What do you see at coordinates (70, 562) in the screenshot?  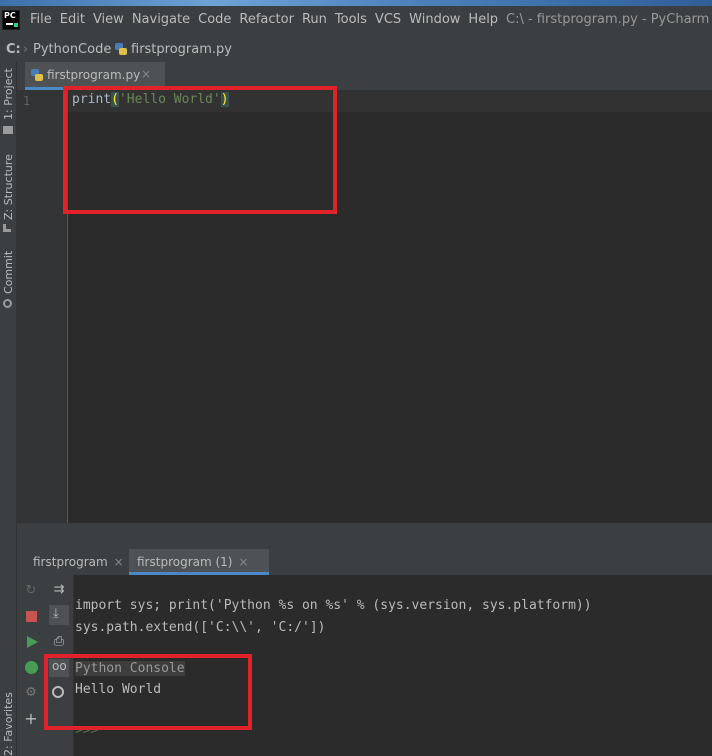 I see `run-tab-label: firstprogram` at bounding box center [70, 562].